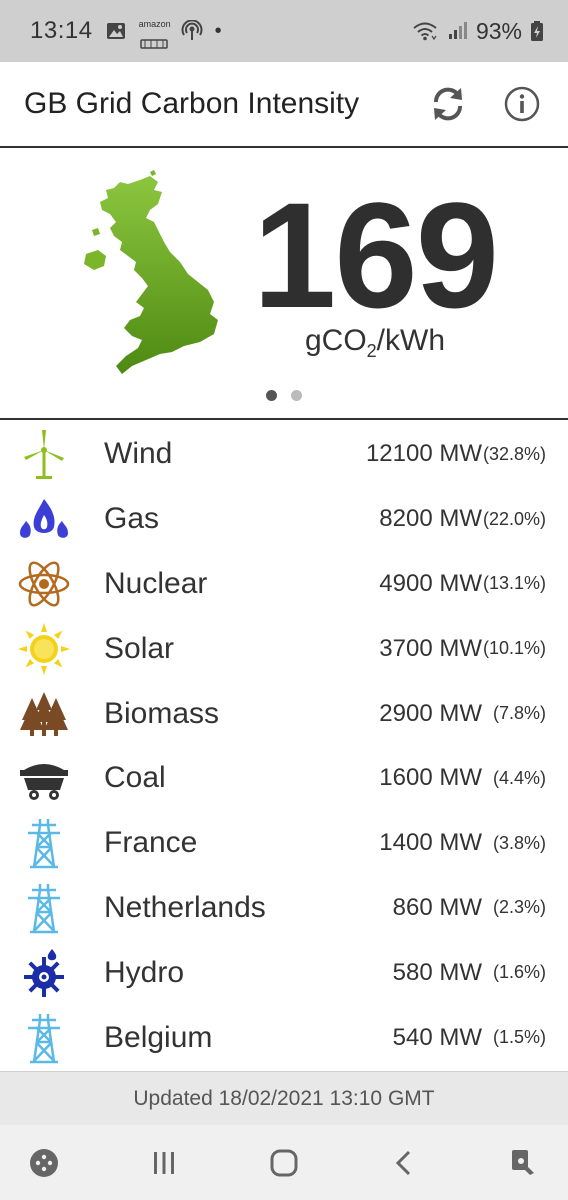 Image resolution: width=568 pixels, height=1200 pixels. I want to click on source-row-france: France 1400 MW (3.8%), so click(284, 843).